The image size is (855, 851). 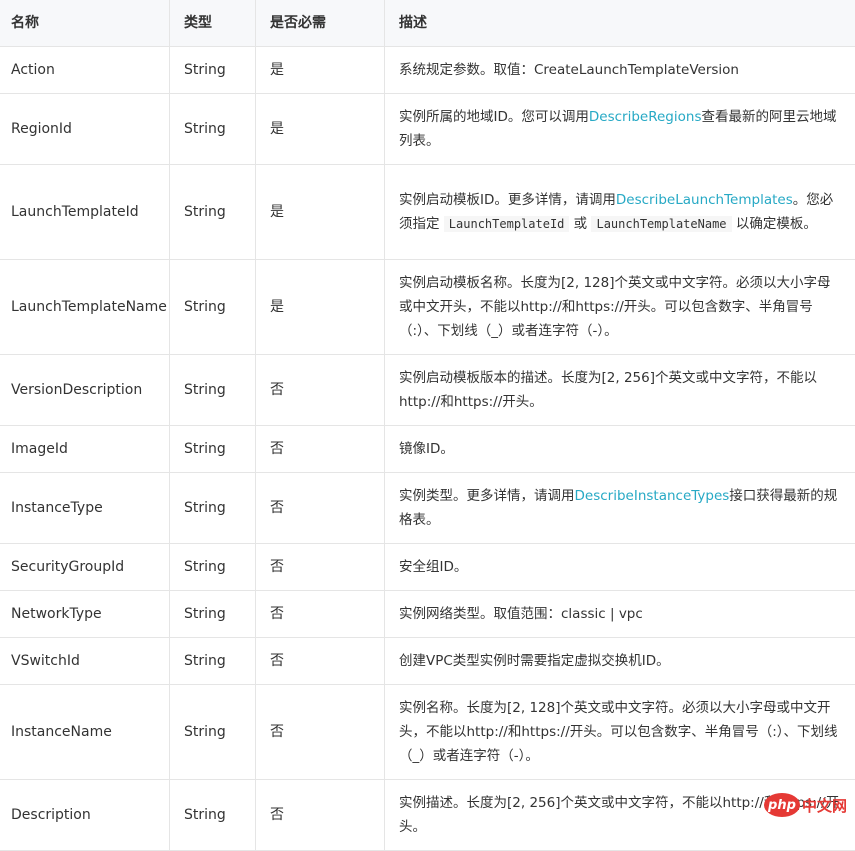 What do you see at coordinates (413, 22) in the screenshot?
I see `header-description: 描述` at bounding box center [413, 22].